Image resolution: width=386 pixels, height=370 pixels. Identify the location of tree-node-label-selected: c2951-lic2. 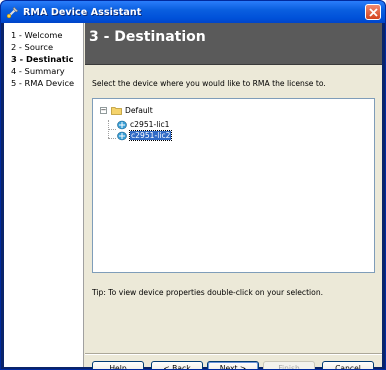
(150, 135).